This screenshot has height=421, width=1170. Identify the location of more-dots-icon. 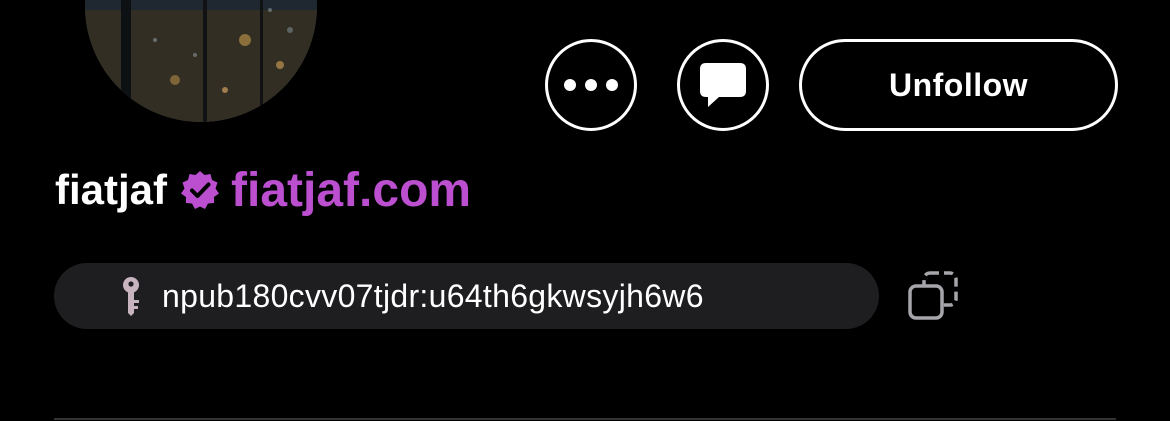
(591, 85).